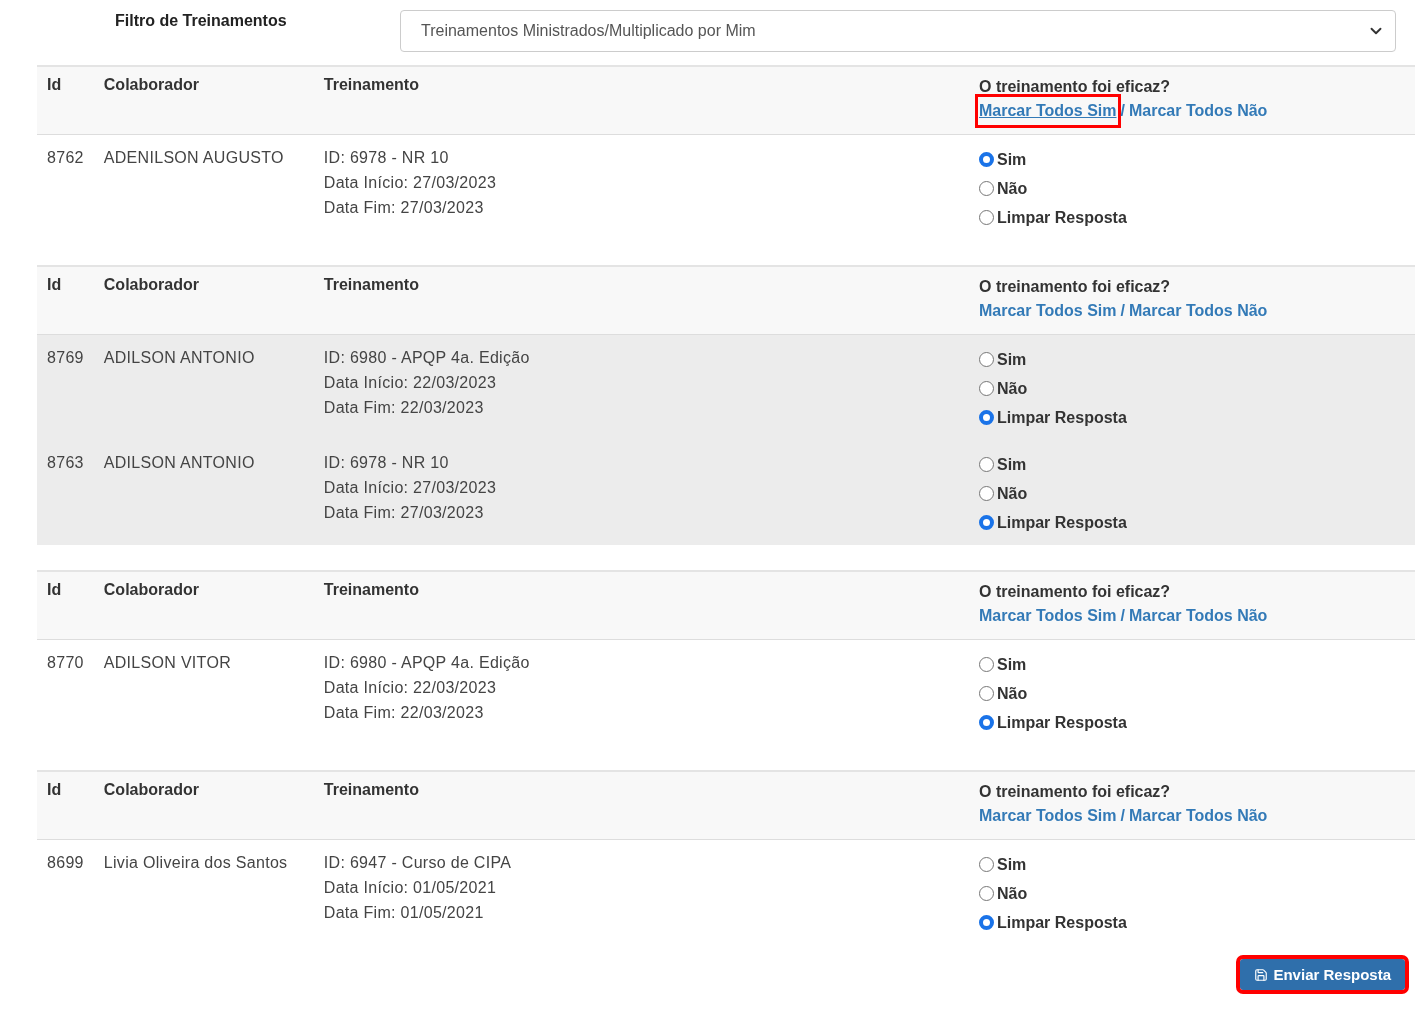 This screenshot has height=1024, width=1427. Describe the element at coordinates (898, 31) in the screenshot. I see `filter-select: Treinamentos Ministrados/Multiplicado por Mim` at that location.